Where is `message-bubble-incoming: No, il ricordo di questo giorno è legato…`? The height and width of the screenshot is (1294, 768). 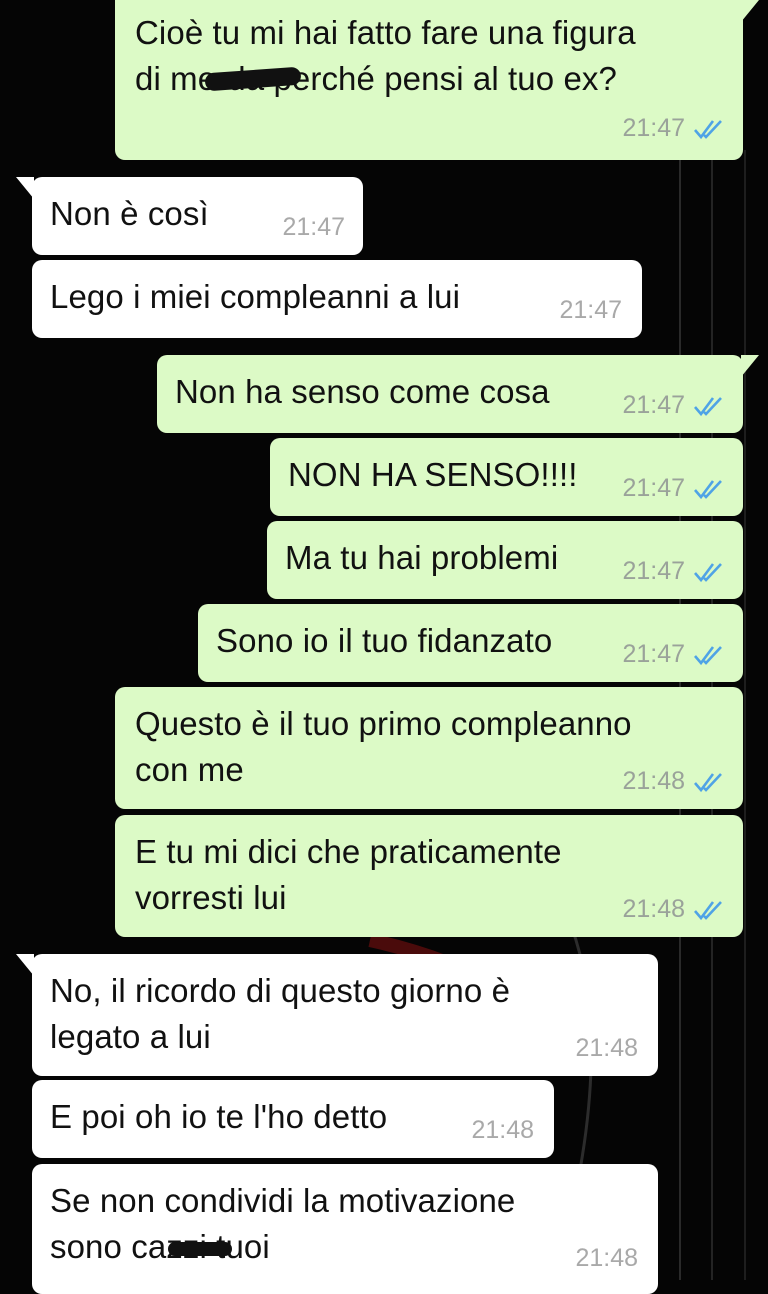
message-bubble-incoming: No, il ricordo di questo giorno è legato… is located at coordinates (337, 1015).